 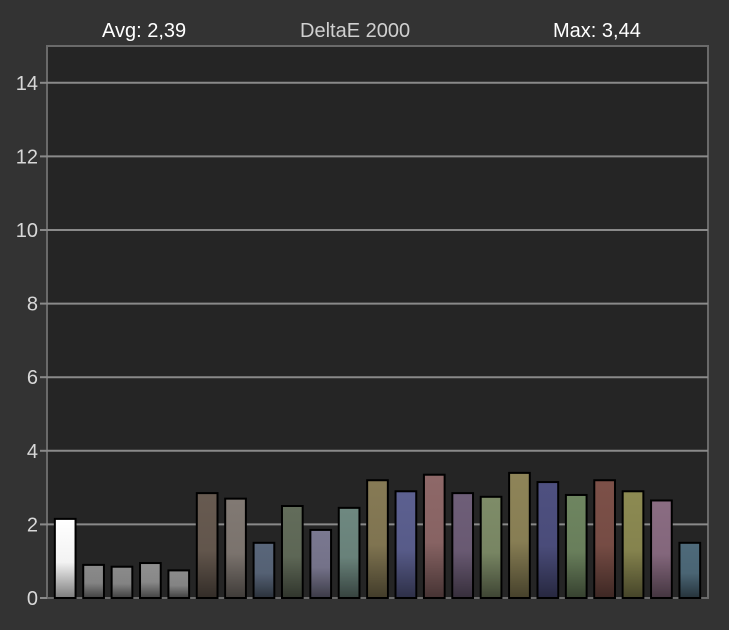 What do you see at coordinates (27, 84) in the screenshot?
I see `y-tick-label: 14` at bounding box center [27, 84].